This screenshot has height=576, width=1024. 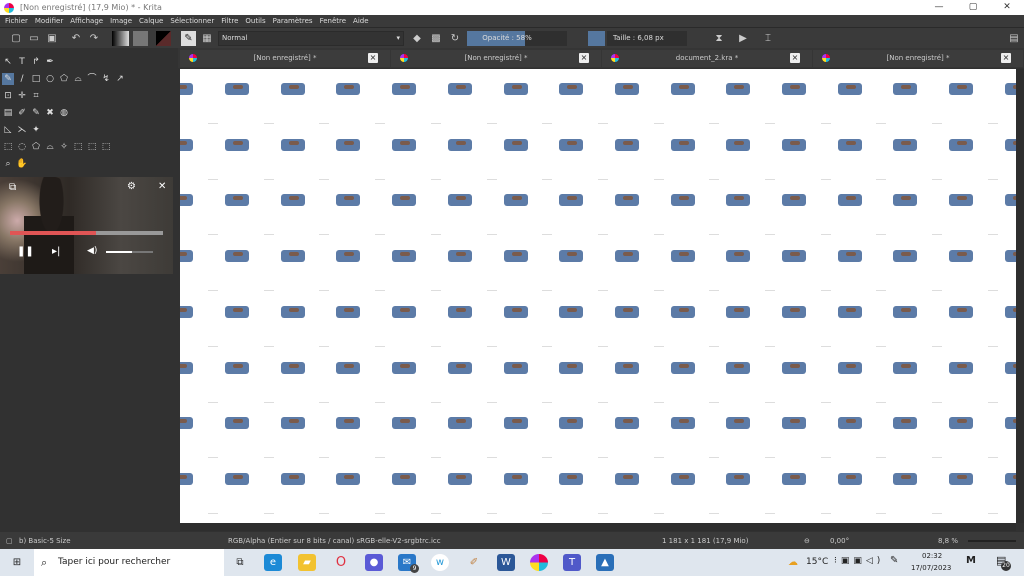 What do you see at coordinates (647, 38) in the screenshot?
I see `size-slider: Taille : 6,08 px` at bounding box center [647, 38].